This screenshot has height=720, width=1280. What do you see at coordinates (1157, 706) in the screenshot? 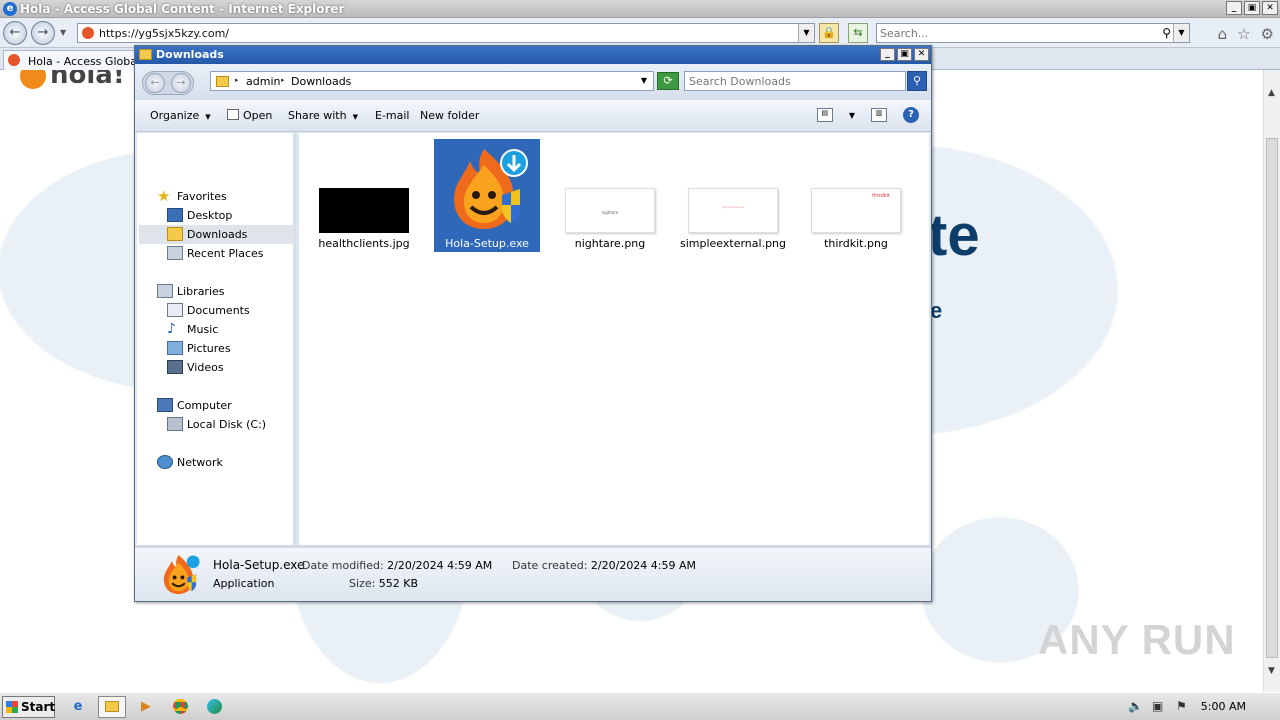
I see `network-tray-icon: ▣` at bounding box center [1157, 706].